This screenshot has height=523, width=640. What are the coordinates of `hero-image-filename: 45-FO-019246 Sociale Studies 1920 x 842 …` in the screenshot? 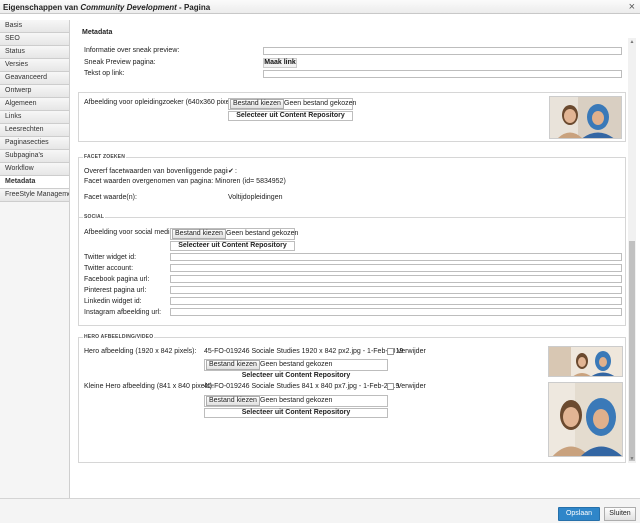 It's located at (304, 351).